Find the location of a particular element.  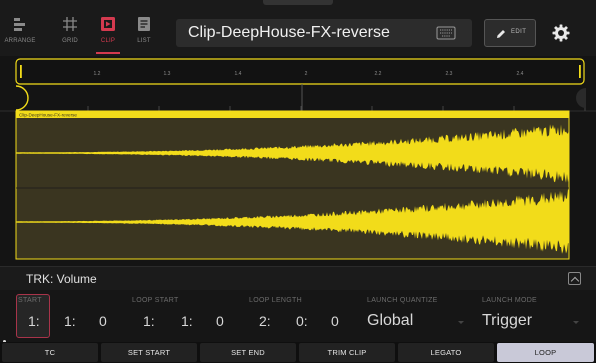

loop-start-marker is located at coordinates (21, 71).